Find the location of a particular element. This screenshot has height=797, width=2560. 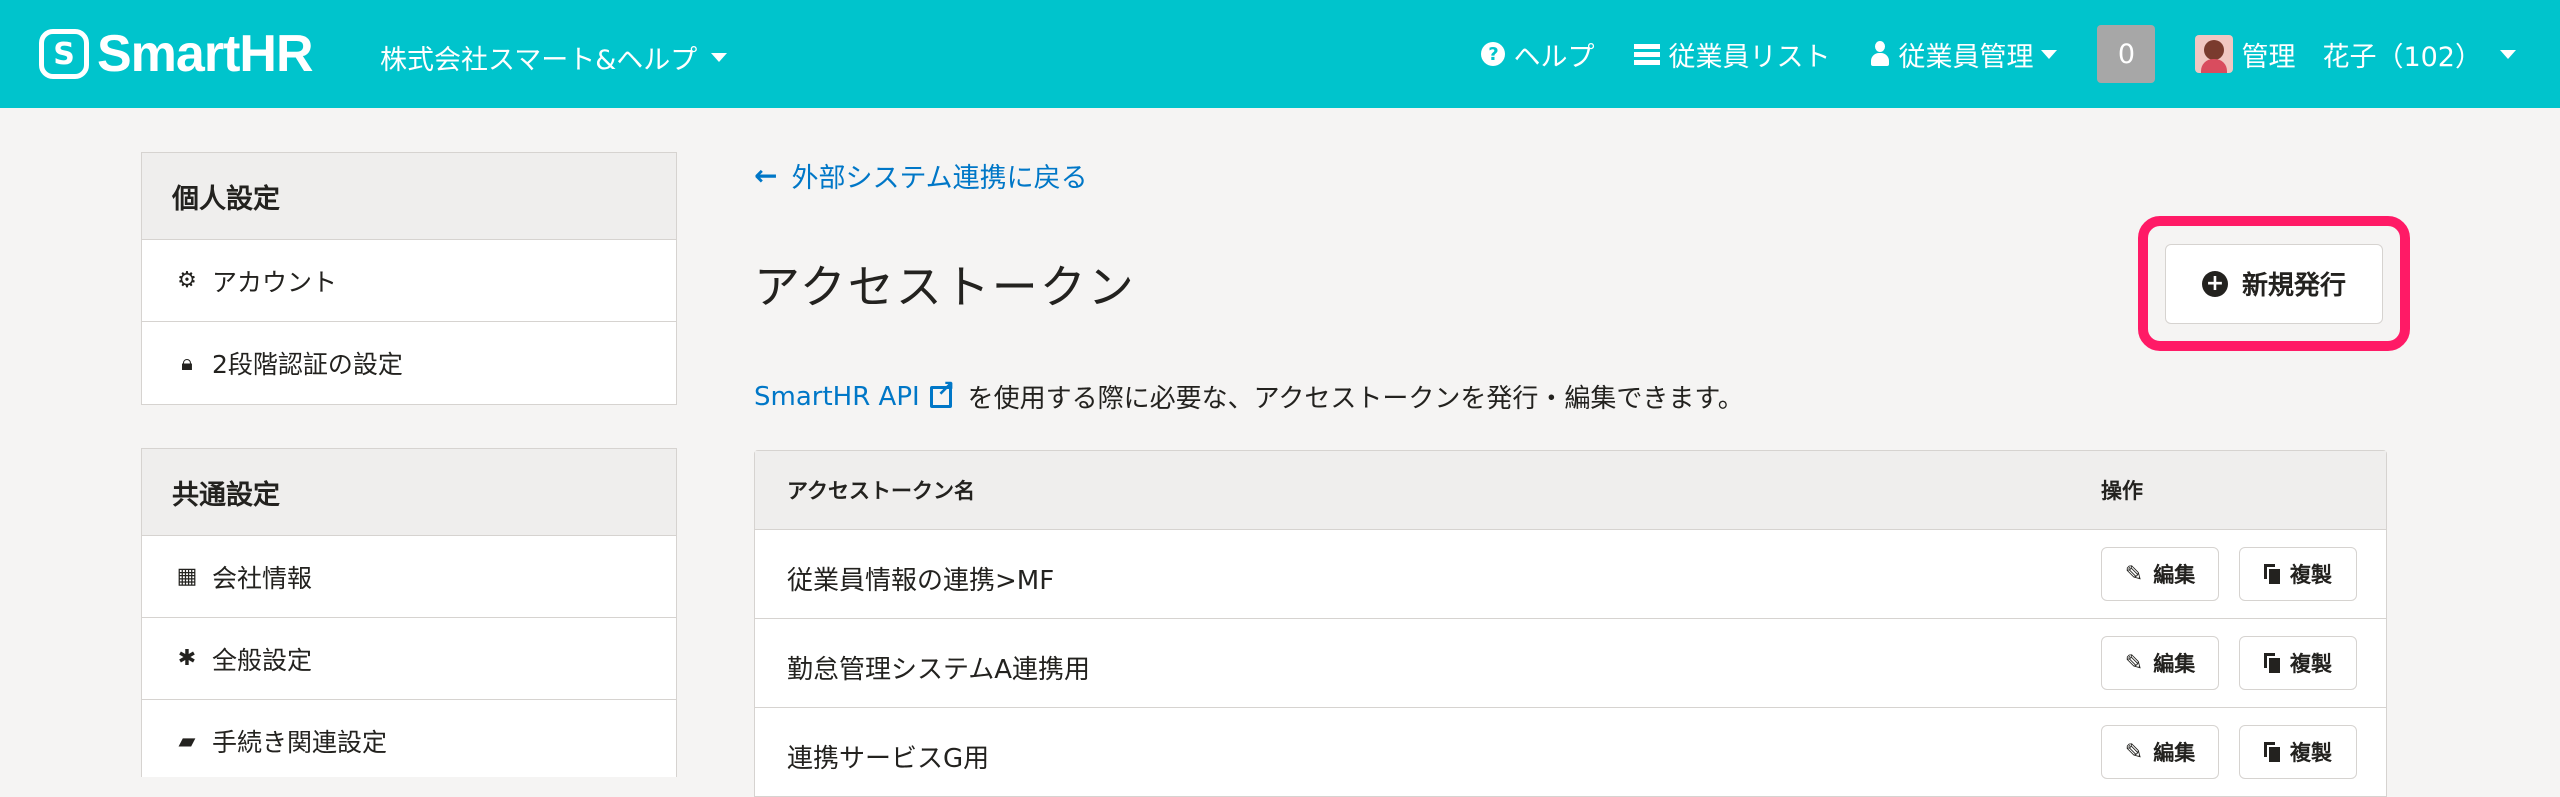

table-row: 連携サービスG用 ✎ 編集 複製 is located at coordinates (1570, 752).